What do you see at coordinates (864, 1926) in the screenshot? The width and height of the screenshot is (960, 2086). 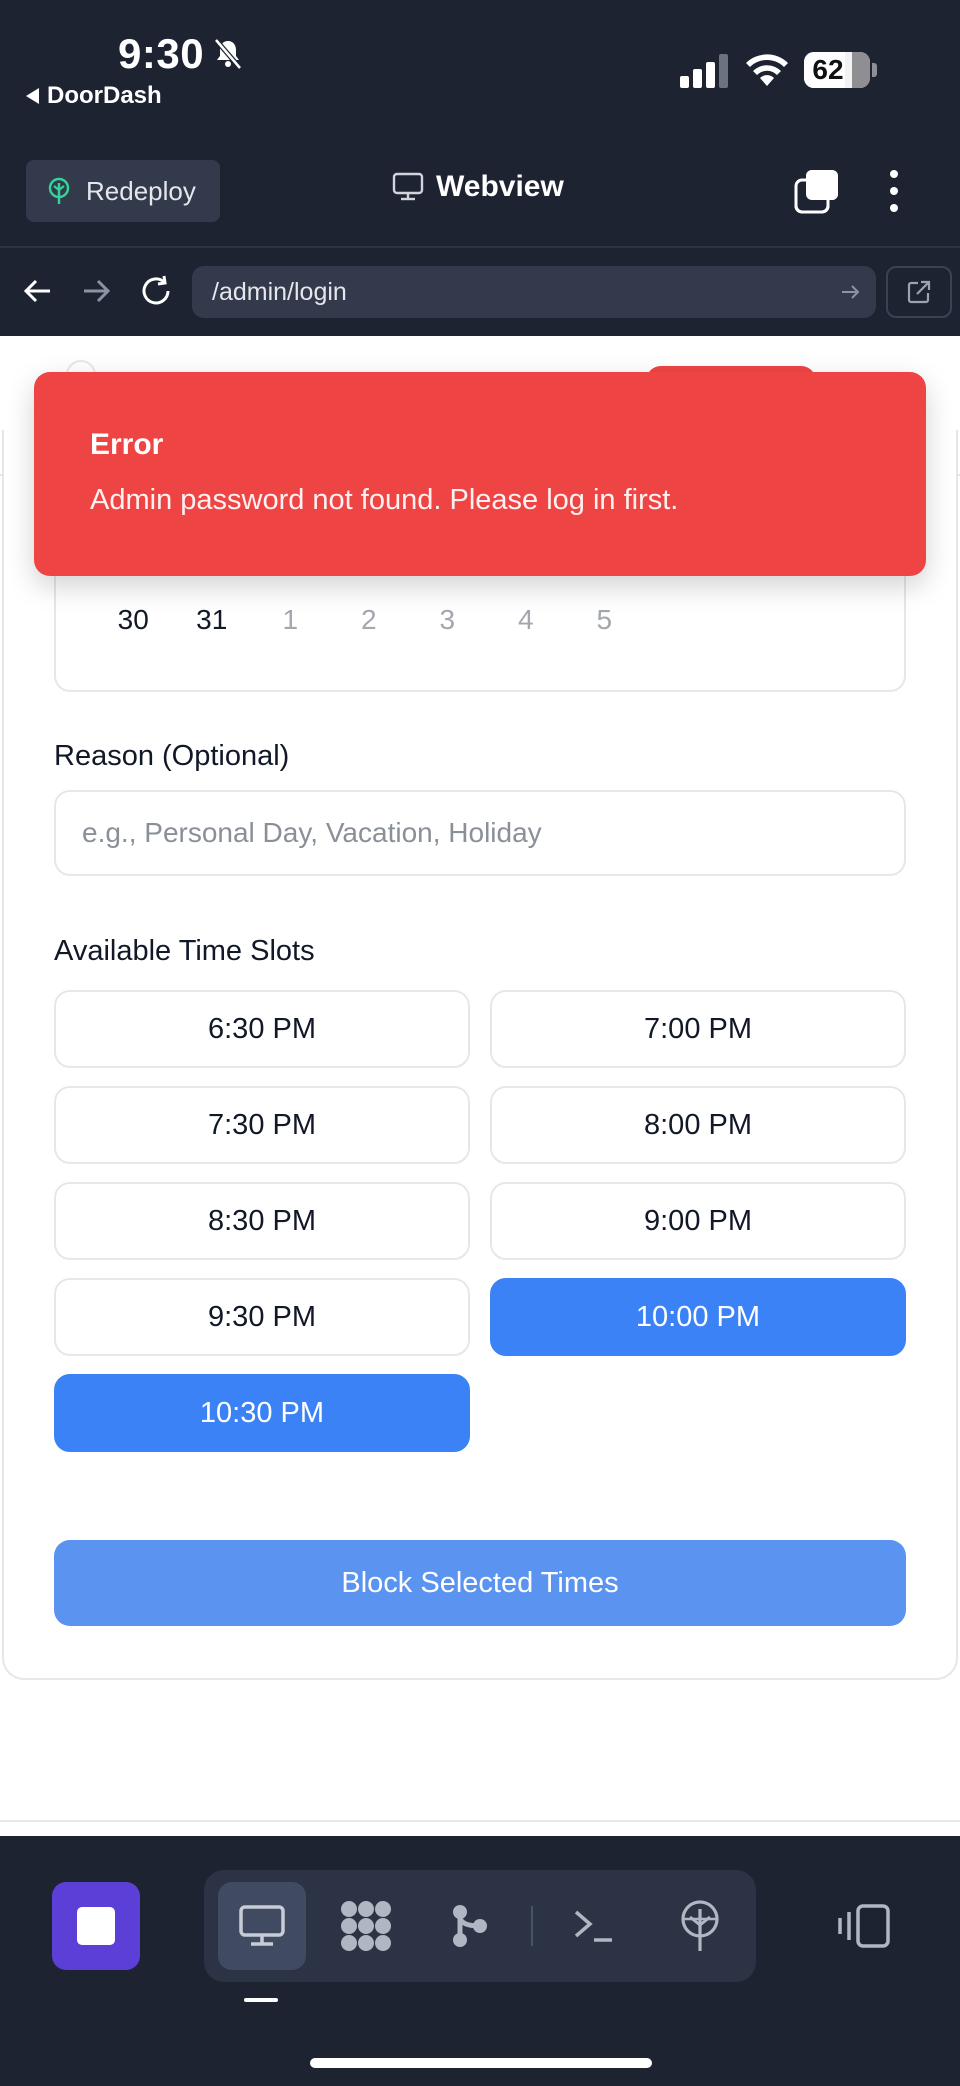 I see `split-view-icon` at bounding box center [864, 1926].